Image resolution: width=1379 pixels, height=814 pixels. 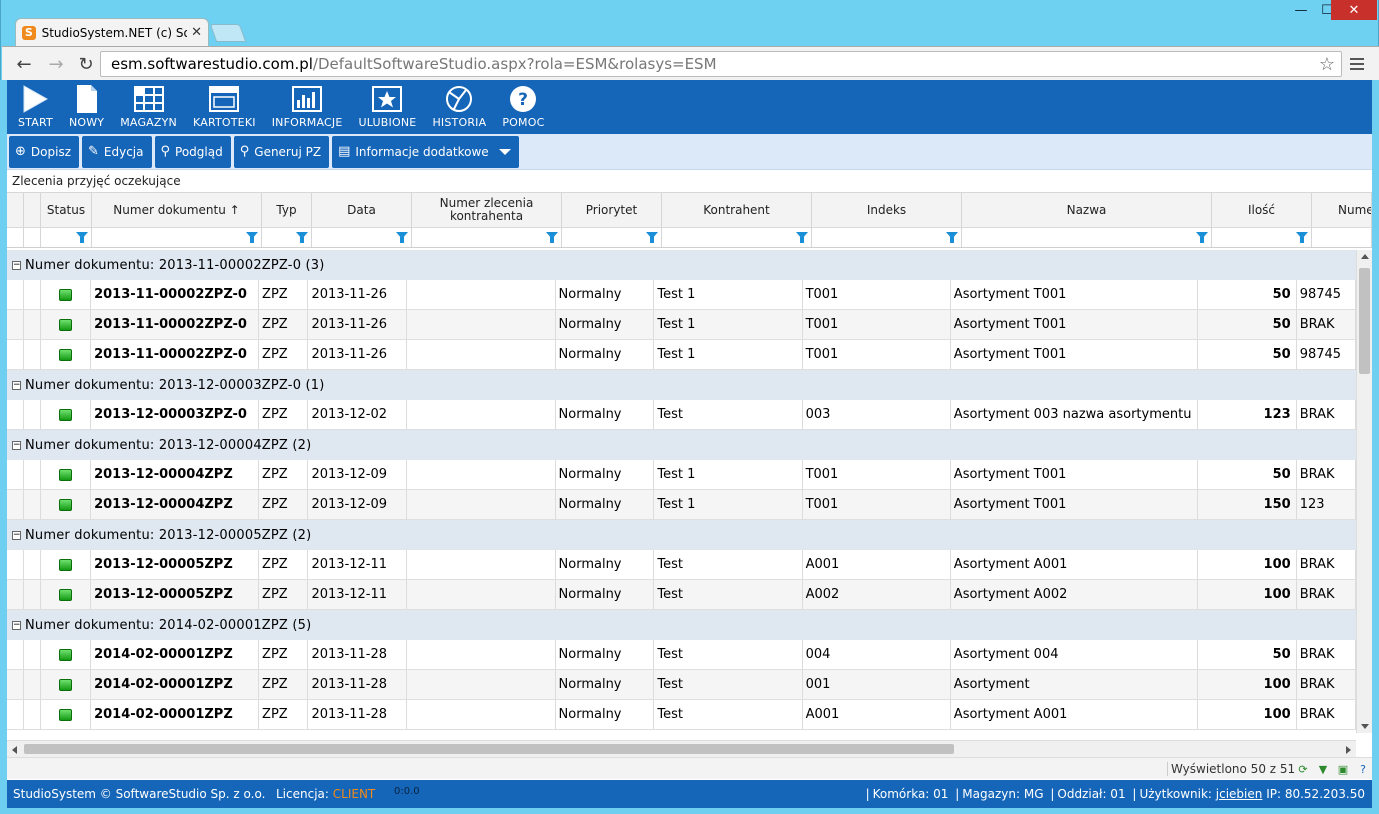 I want to click on filter-nume, so click(x=1342, y=237).